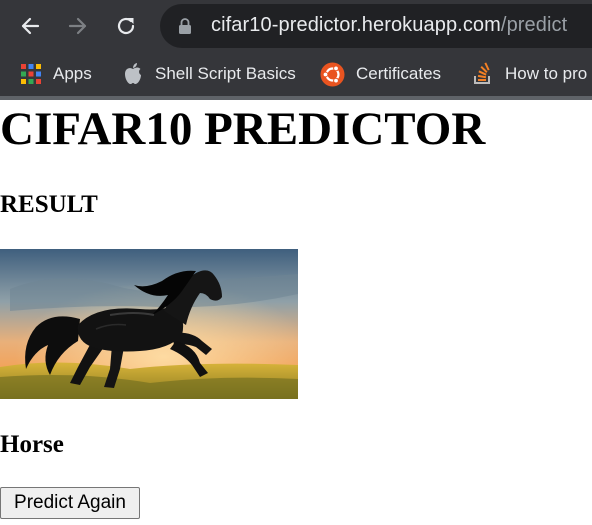 The width and height of the screenshot is (592, 525). I want to click on predict-again-button: Predict Again, so click(70, 503).